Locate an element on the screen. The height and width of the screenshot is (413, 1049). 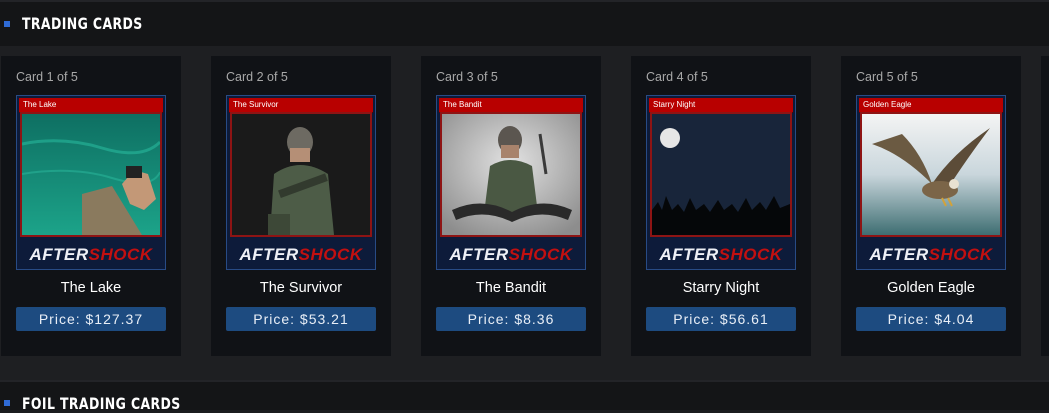
card-label-bar: Starry Night is located at coordinates (721, 105).